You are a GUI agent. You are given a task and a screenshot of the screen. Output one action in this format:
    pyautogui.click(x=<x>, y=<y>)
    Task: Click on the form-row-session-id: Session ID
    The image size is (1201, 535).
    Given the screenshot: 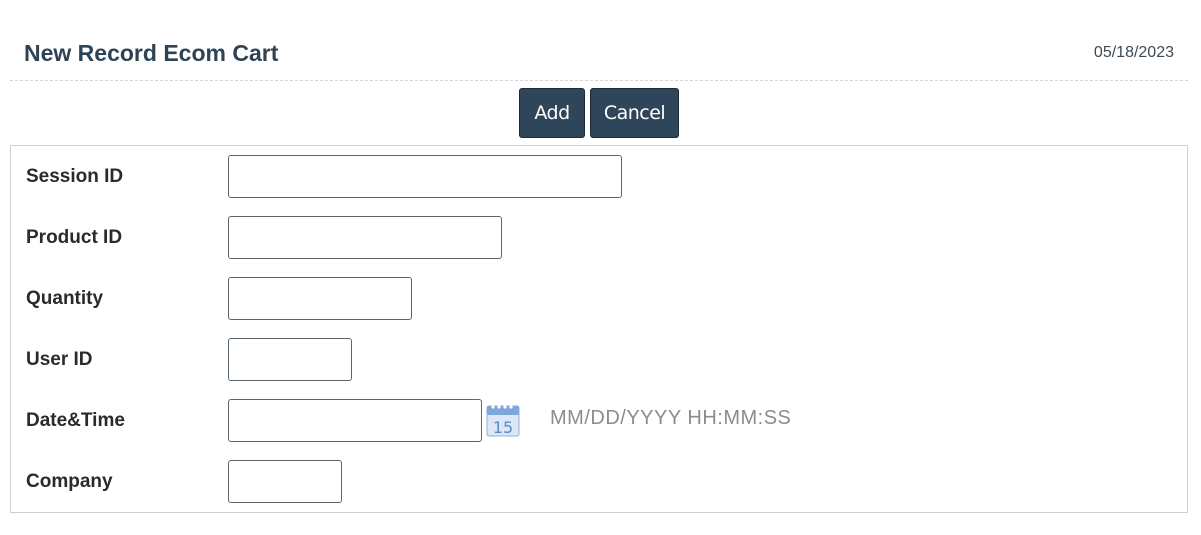 What is the action you would take?
    pyautogui.click(x=599, y=177)
    